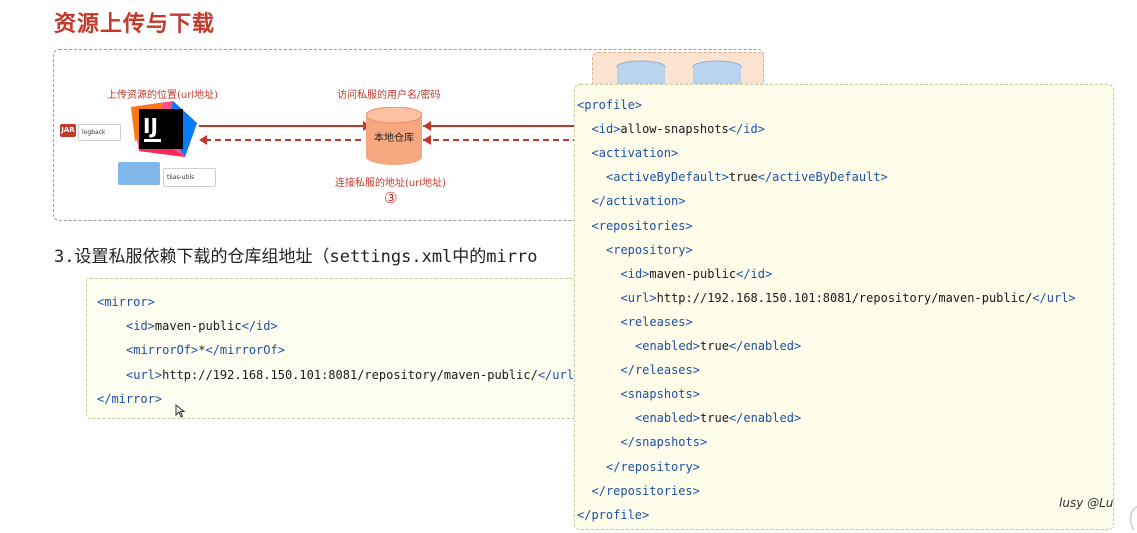 This screenshot has width=1137, height=533. What do you see at coordinates (389, 95) in the screenshot?
I see `credentials-label: 访问私服的用户名/密码` at bounding box center [389, 95].